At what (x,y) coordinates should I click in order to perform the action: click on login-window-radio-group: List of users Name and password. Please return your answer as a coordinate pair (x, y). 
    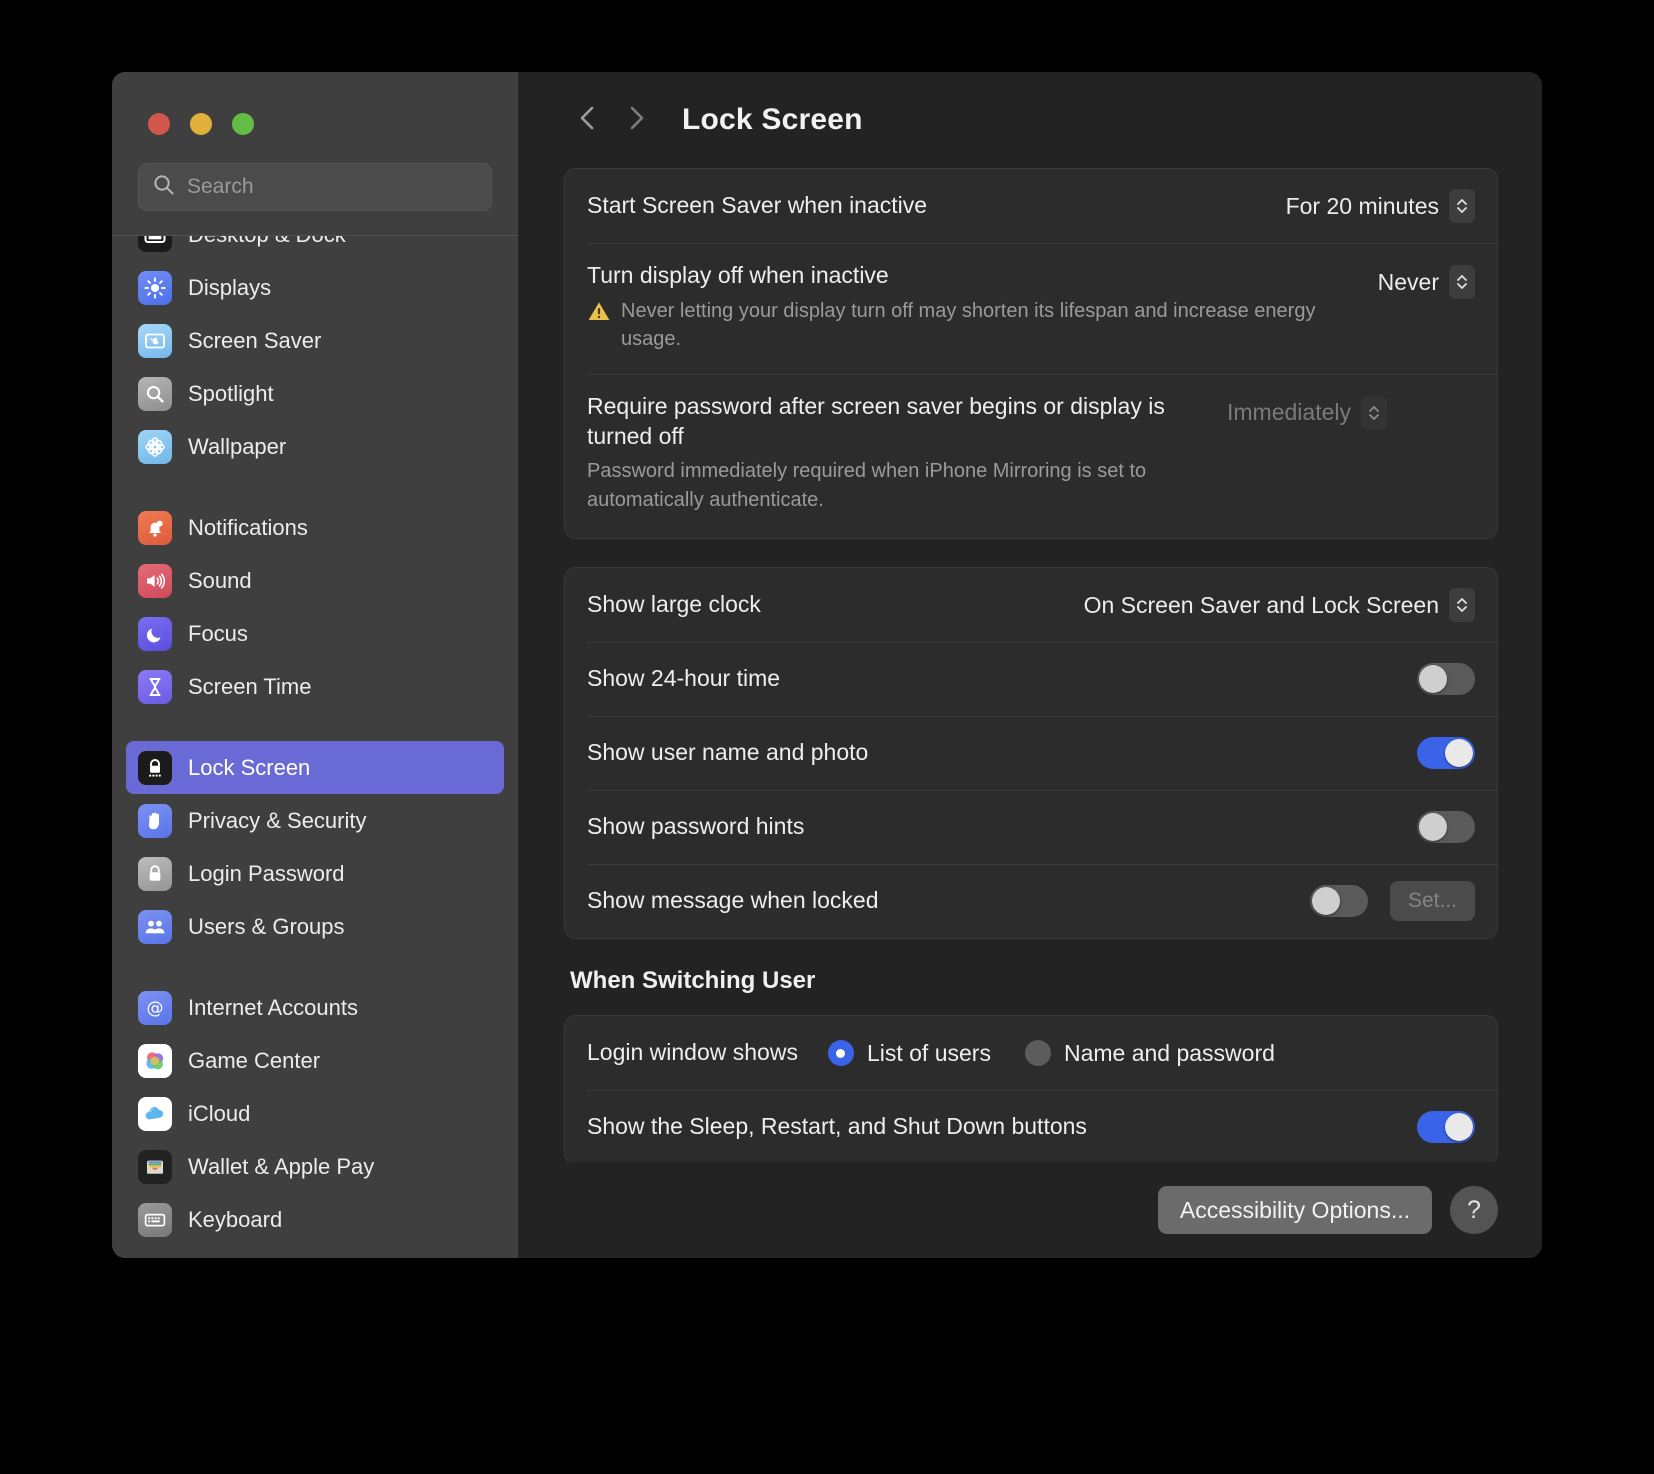
    Looking at the image, I should click on (1151, 1053).